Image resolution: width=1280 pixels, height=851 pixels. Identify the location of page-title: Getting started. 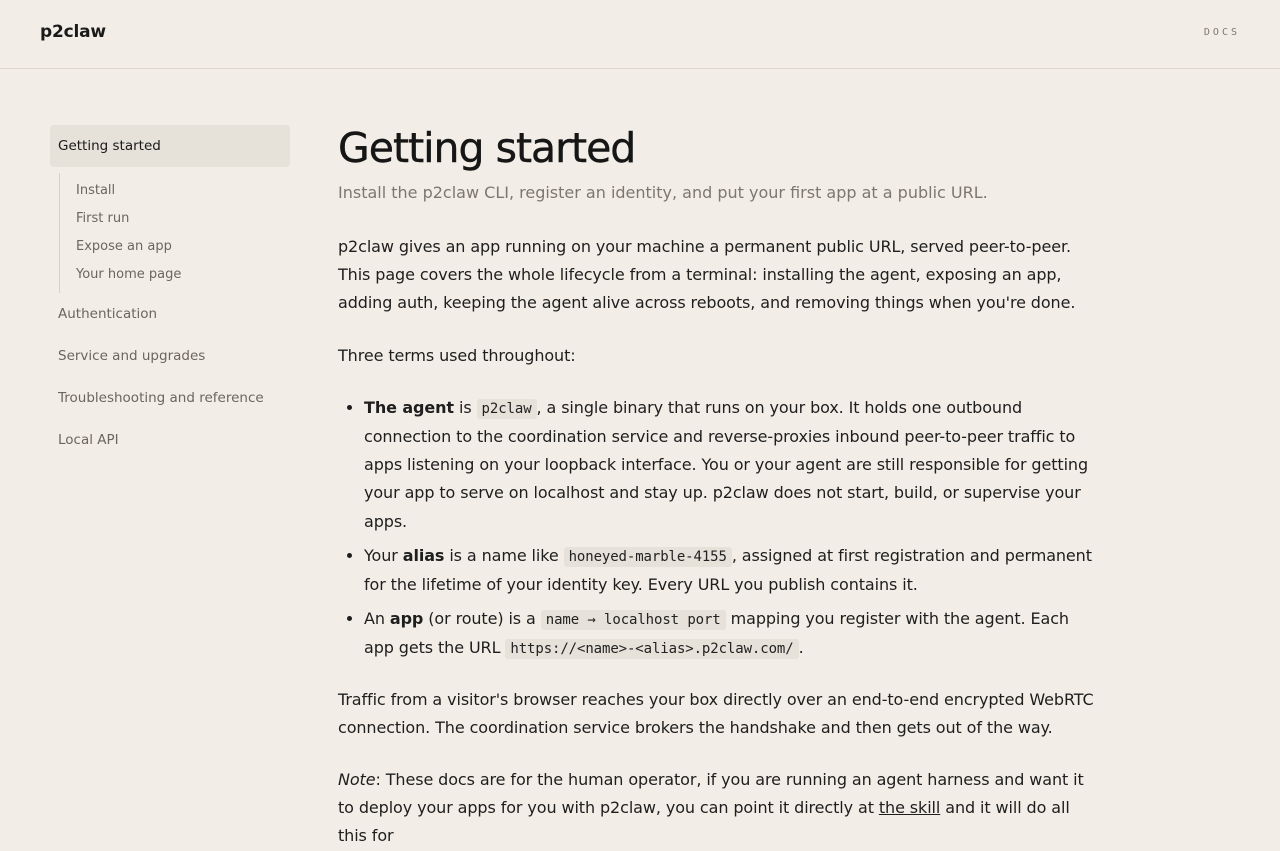
(487, 148).